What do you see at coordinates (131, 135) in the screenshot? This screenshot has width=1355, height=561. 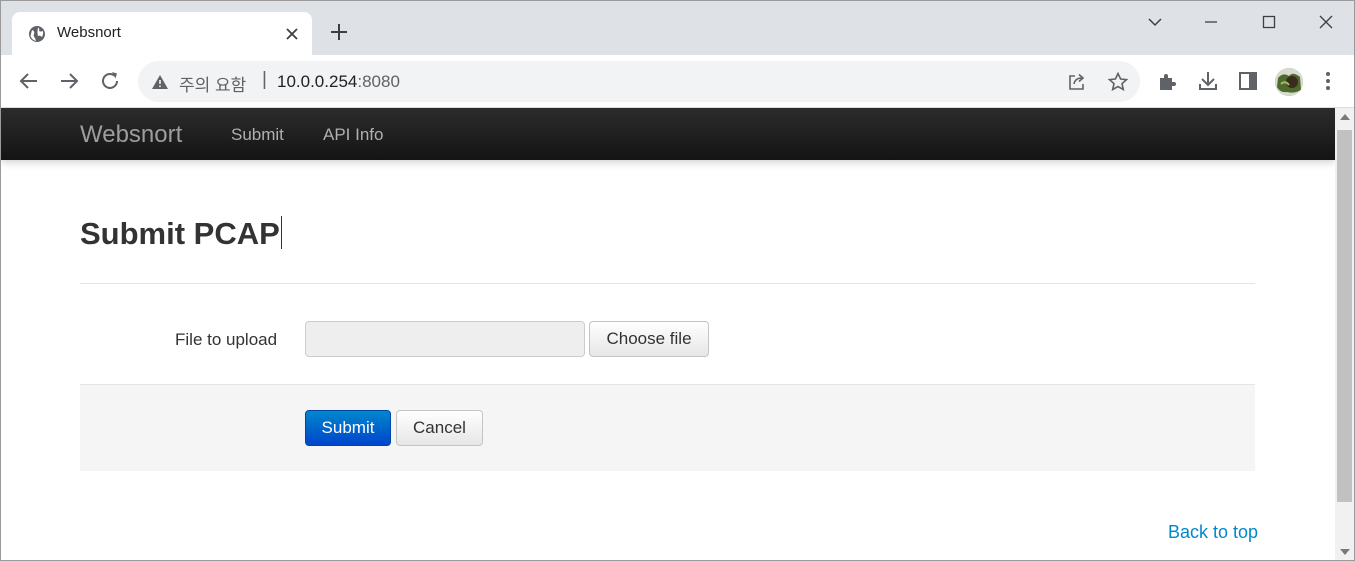 I see `site-brand: Websnort` at bounding box center [131, 135].